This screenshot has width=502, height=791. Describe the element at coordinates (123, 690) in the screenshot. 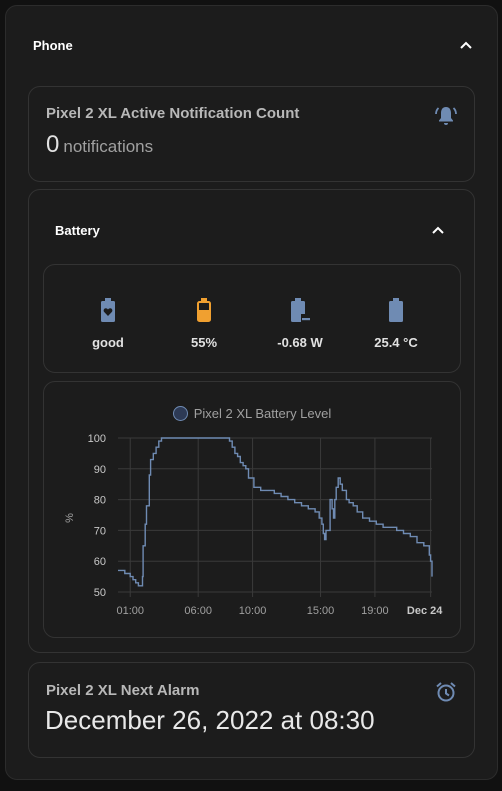

I see `alarm-entity-name: Pixel 2 XL Next Alarm` at that location.